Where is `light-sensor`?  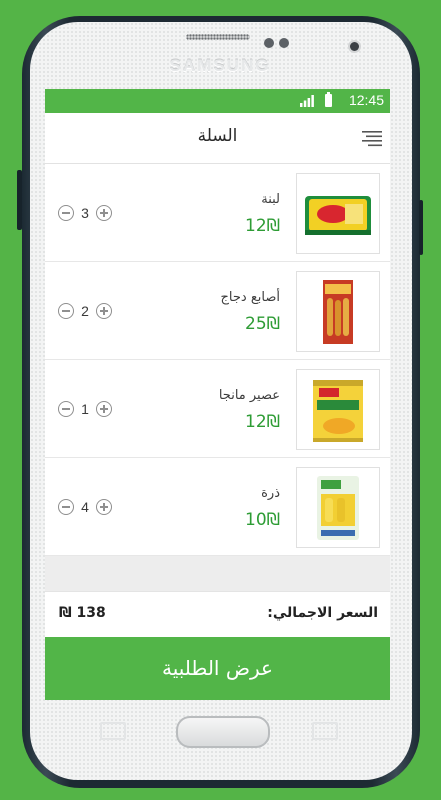
light-sensor is located at coordinates (284, 43).